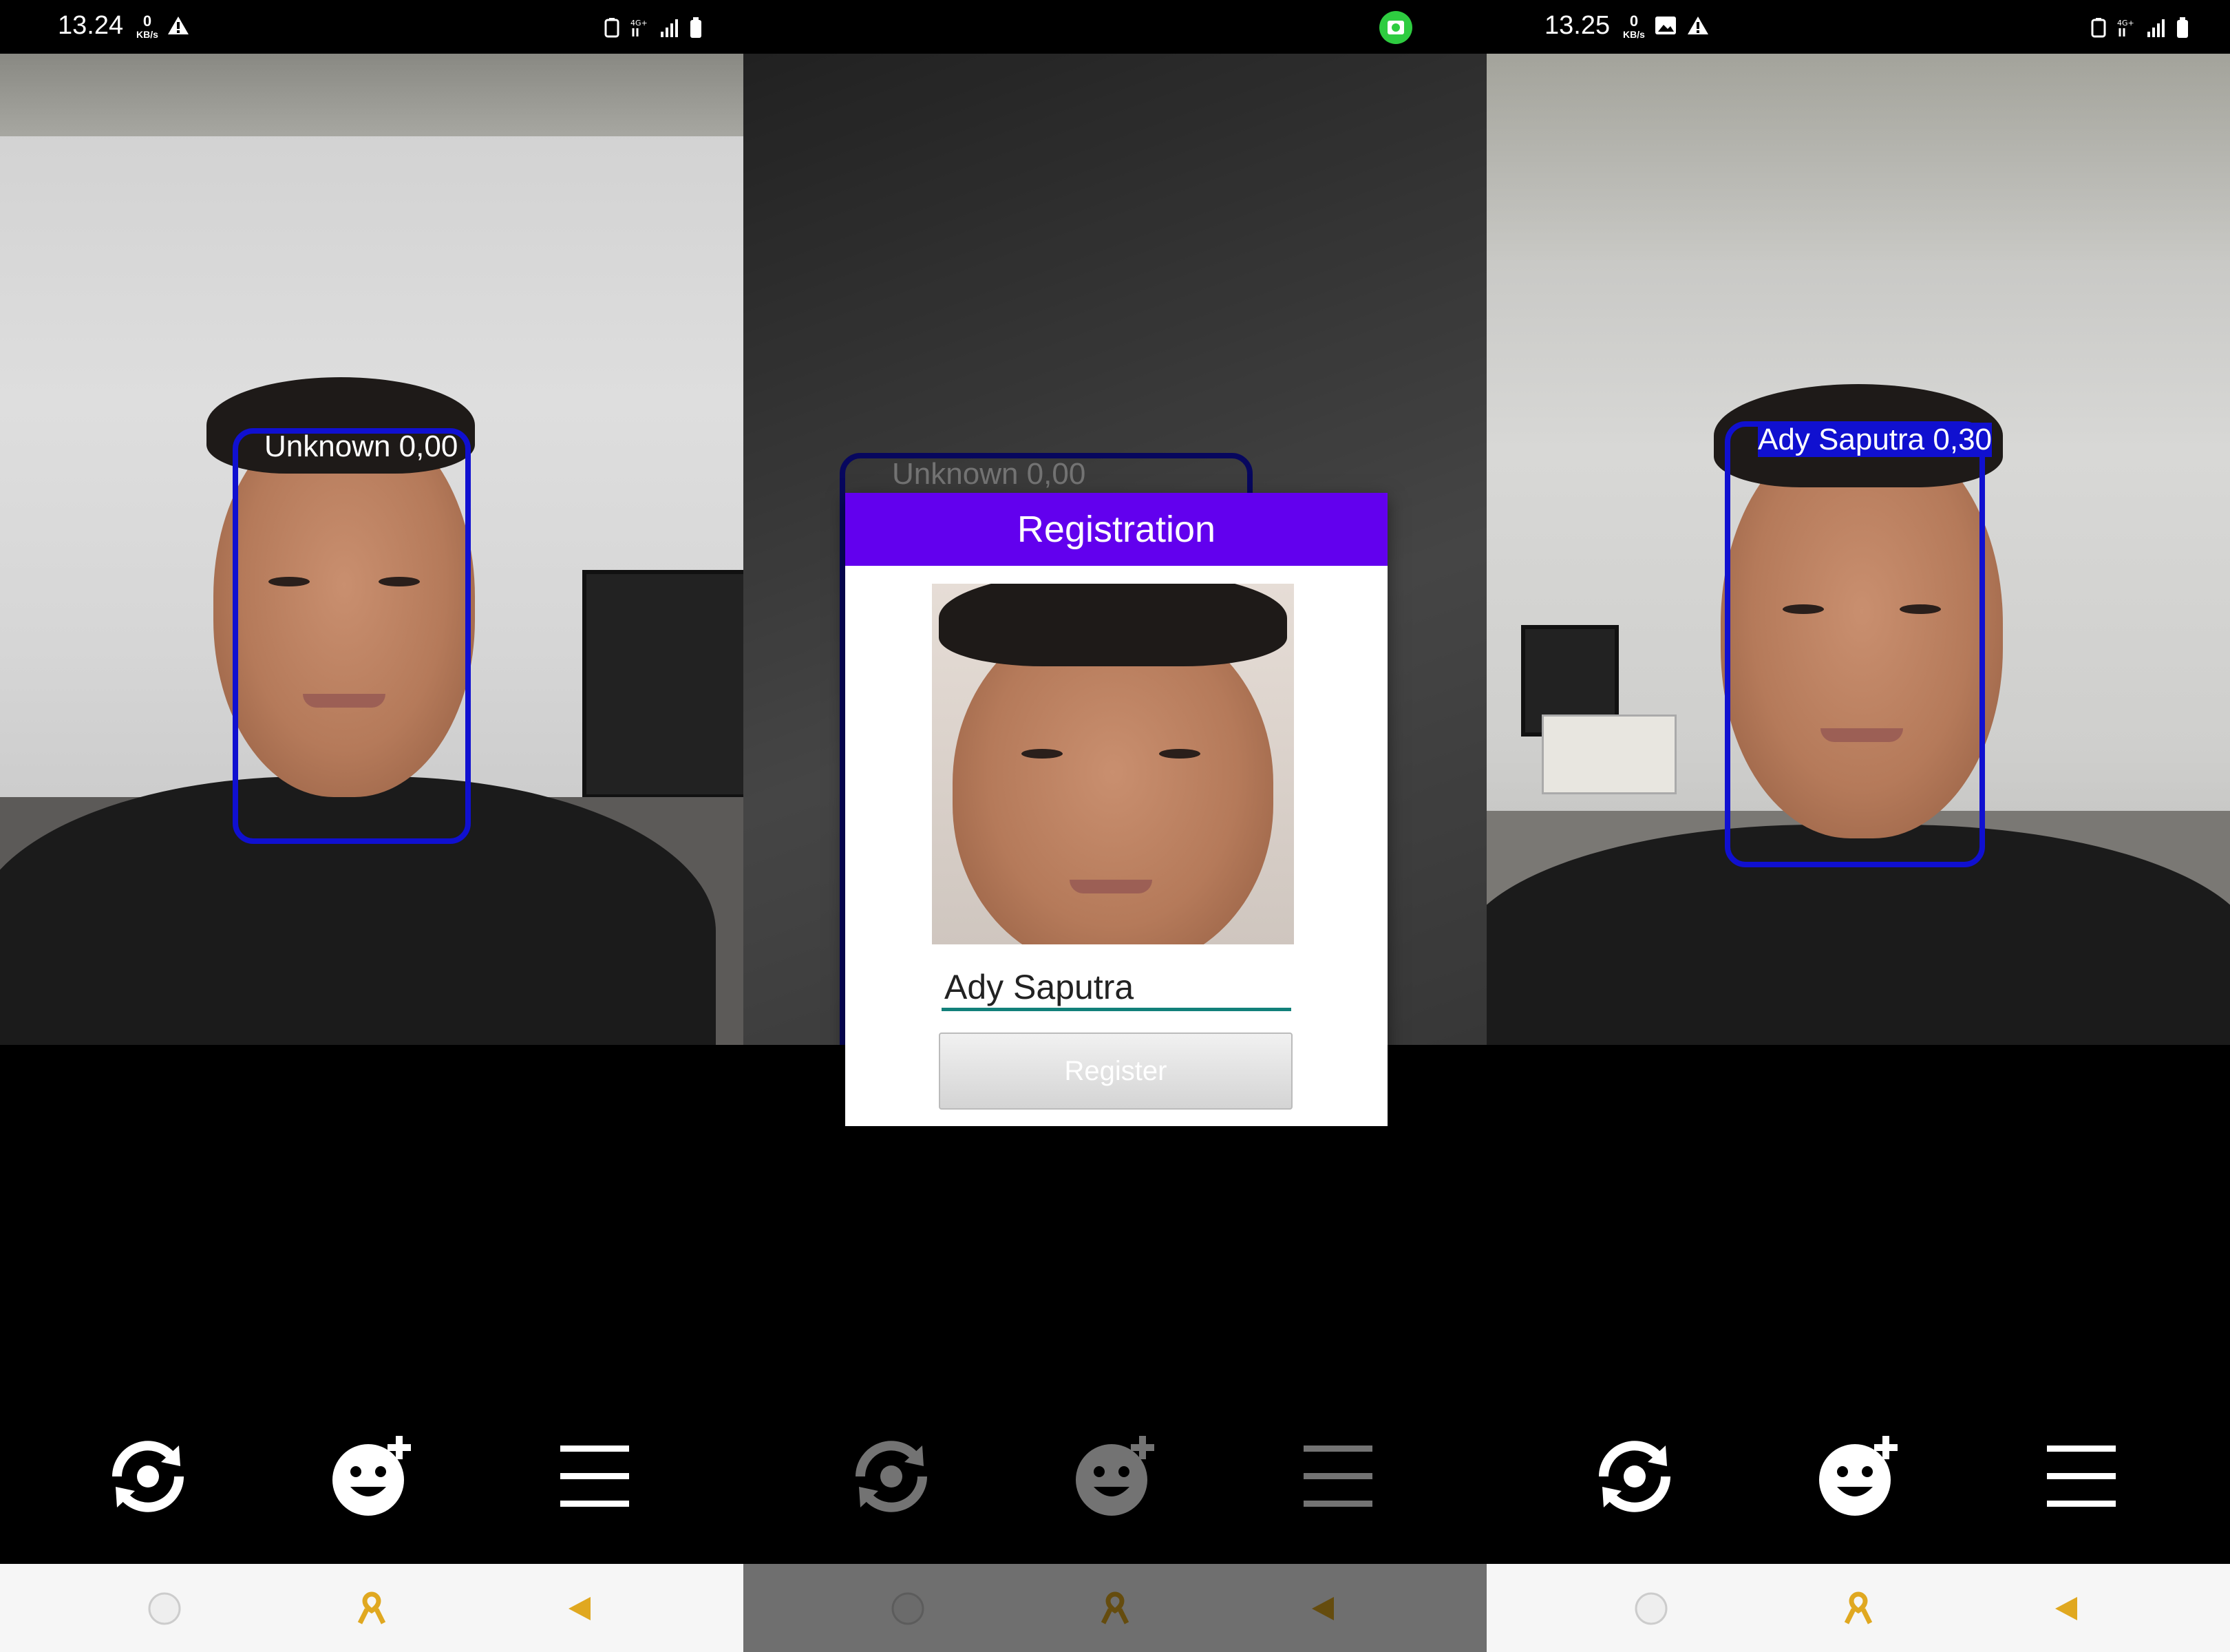 The height and width of the screenshot is (1652, 2230). Describe the element at coordinates (1116, 530) in the screenshot. I see `dialog-title: Registration` at that location.